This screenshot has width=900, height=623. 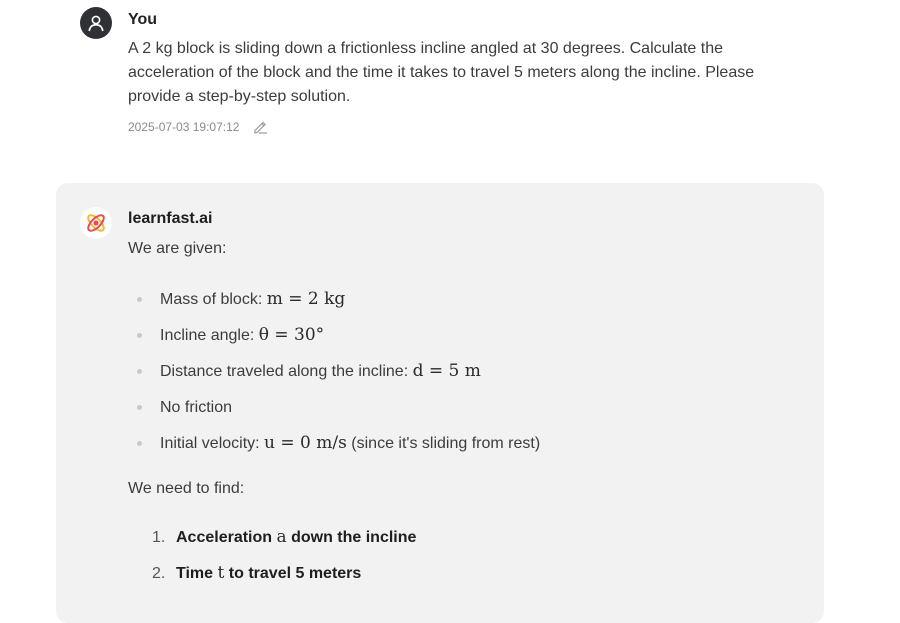 I want to click on need-intro: We need to find:, so click(x=186, y=488).